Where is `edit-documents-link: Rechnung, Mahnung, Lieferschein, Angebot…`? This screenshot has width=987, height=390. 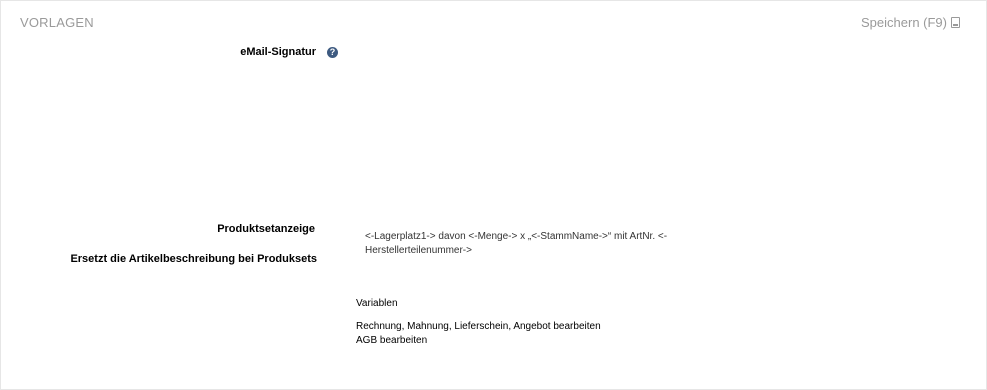 edit-documents-link: Rechnung, Mahnung, Lieferschein, Angebot… is located at coordinates (478, 326).